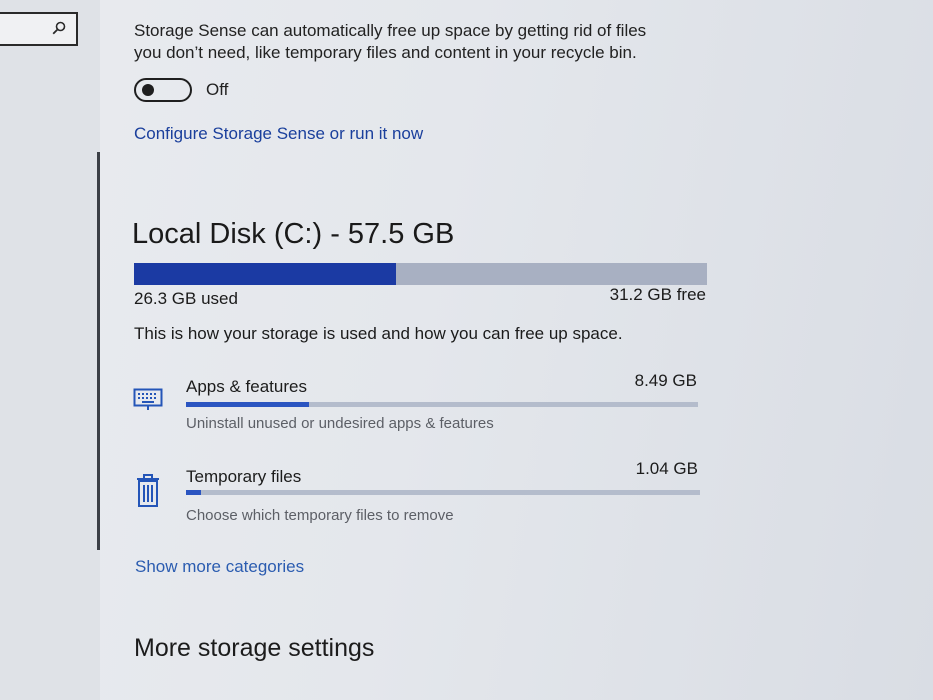  Describe the element at coordinates (59, 28) in the screenshot. I see `search-icon` at that location.